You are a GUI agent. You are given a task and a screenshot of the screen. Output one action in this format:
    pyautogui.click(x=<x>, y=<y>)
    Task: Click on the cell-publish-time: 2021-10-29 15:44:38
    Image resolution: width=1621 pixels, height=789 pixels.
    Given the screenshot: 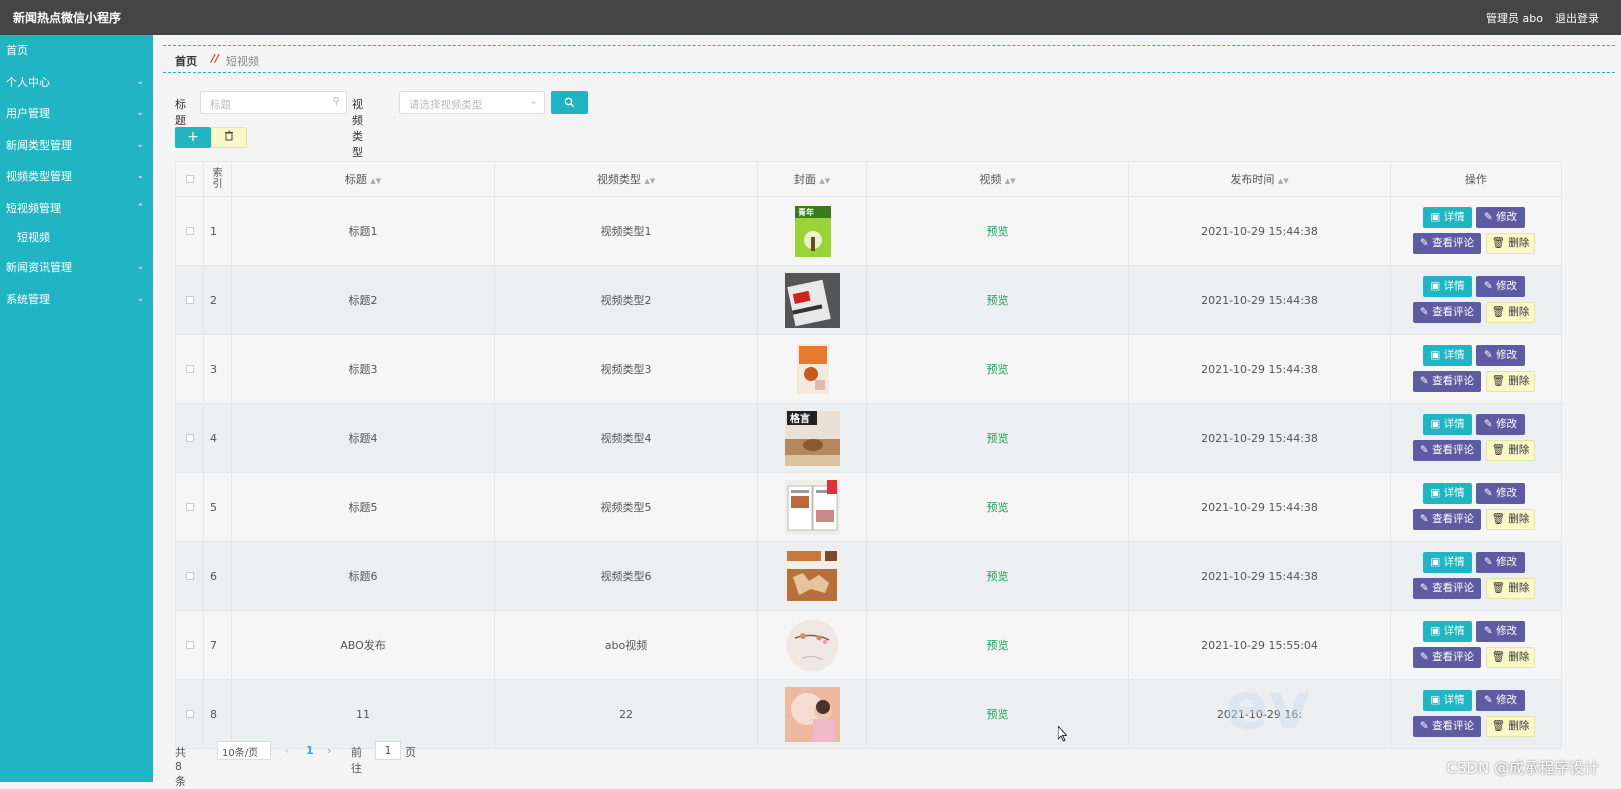 What is the action you would take?
    pyautogui.click(x=1259, y=369)
    